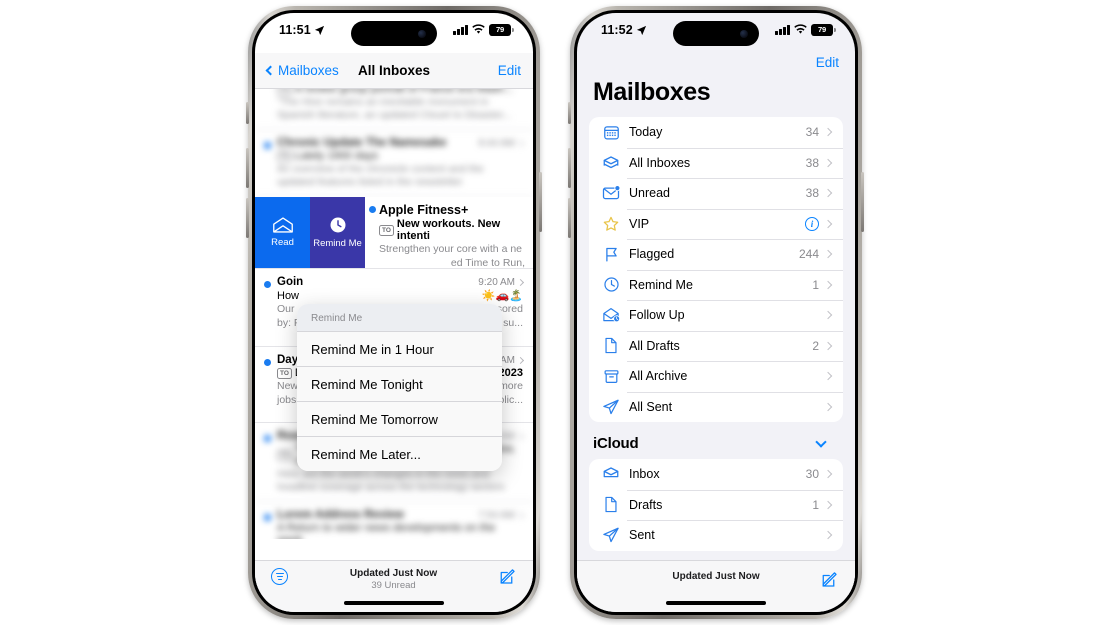  What do you see at coordinates (282, 232) in the screenshot?
I see `swipe-action-read: Read` at bounding box center [282, 232].